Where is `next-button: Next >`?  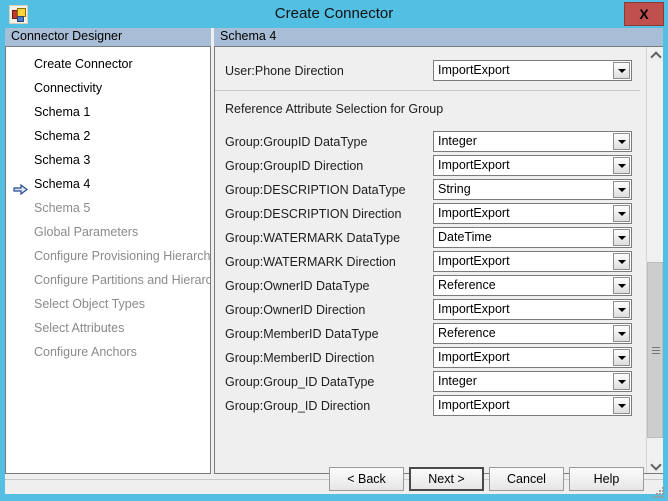 next-button: Next > is located at coordinates (446, 479).